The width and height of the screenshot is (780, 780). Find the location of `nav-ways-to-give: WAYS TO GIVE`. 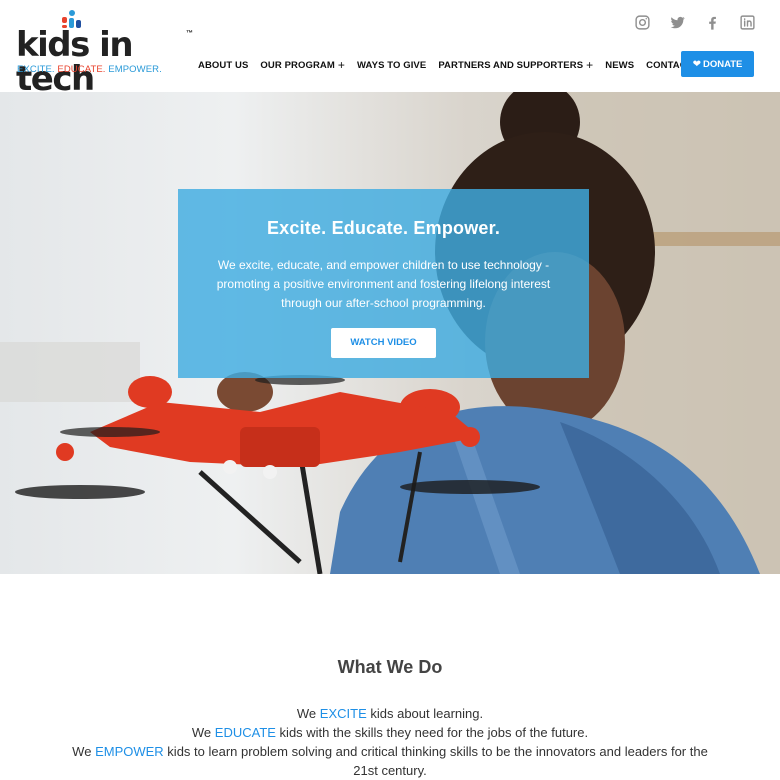

nav-ways-to-give: WAYS TO GIVE is located at coordinates (391, 65).